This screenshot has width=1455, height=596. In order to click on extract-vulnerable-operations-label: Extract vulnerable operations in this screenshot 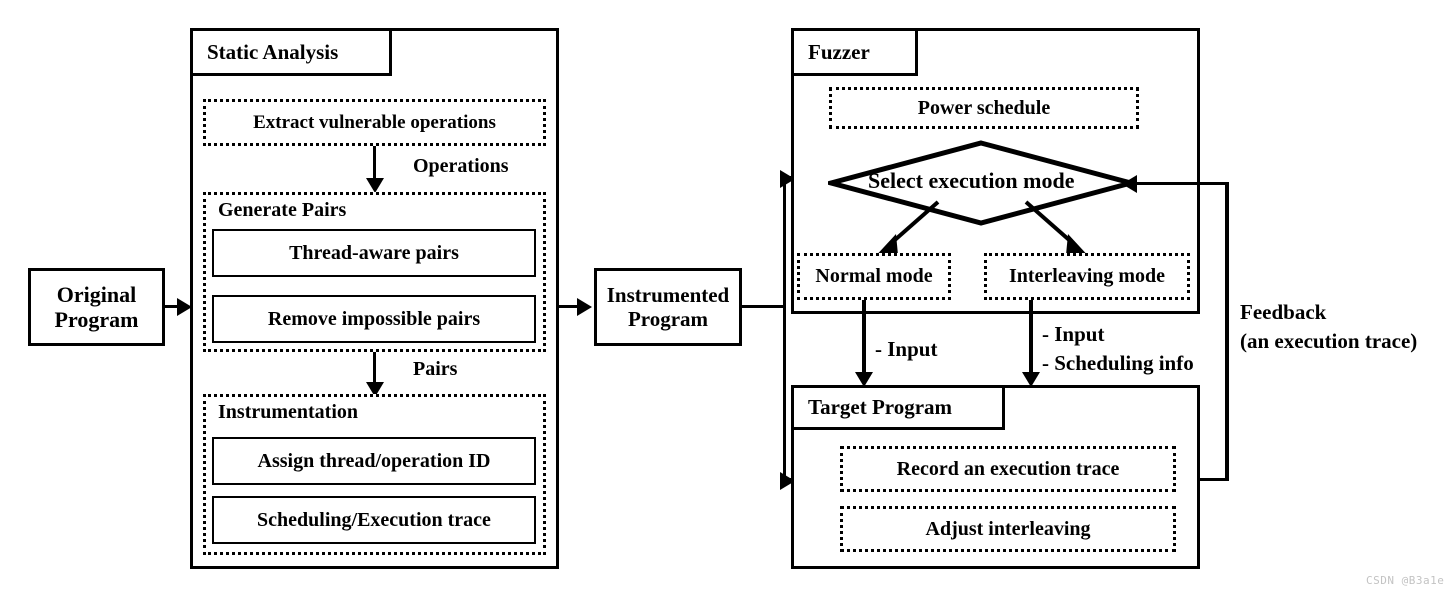, I will do `click(374, 122)`.